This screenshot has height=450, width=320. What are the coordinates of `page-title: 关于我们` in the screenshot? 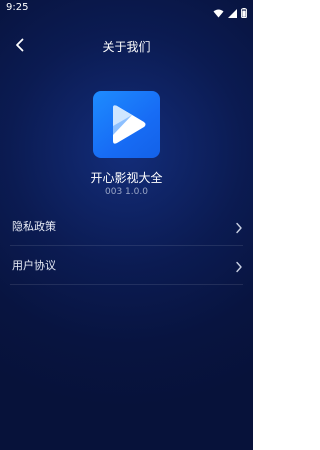 It's located at (126, 47).